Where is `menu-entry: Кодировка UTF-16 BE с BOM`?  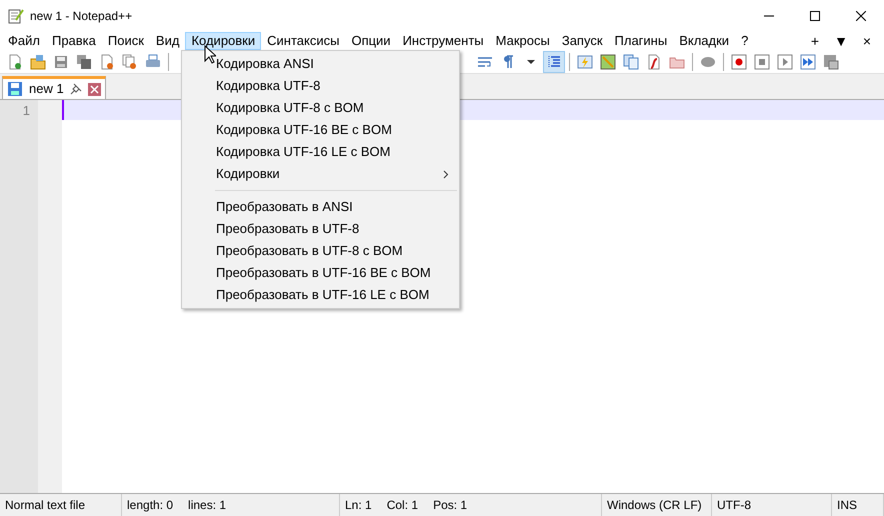 menu-entry: Кодировка UTF-16 BE с BOM is located at coordinates (320, 130).